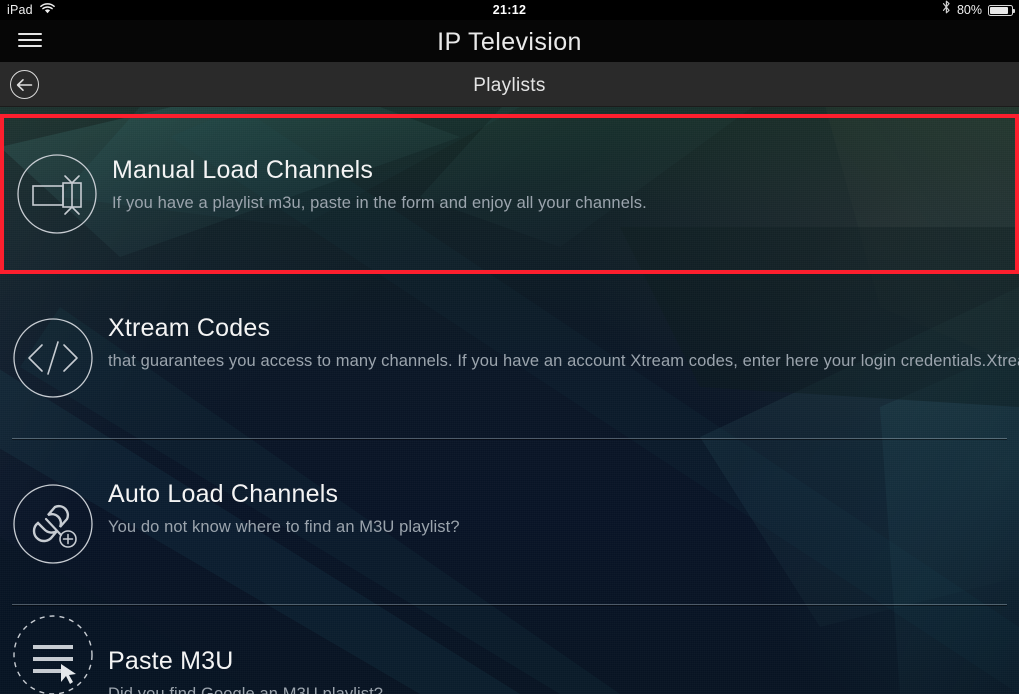  What do you see at coordinates (53, 358) in the screenshot?
I see `code-brackets-icon` at bounding box center [53, 358].